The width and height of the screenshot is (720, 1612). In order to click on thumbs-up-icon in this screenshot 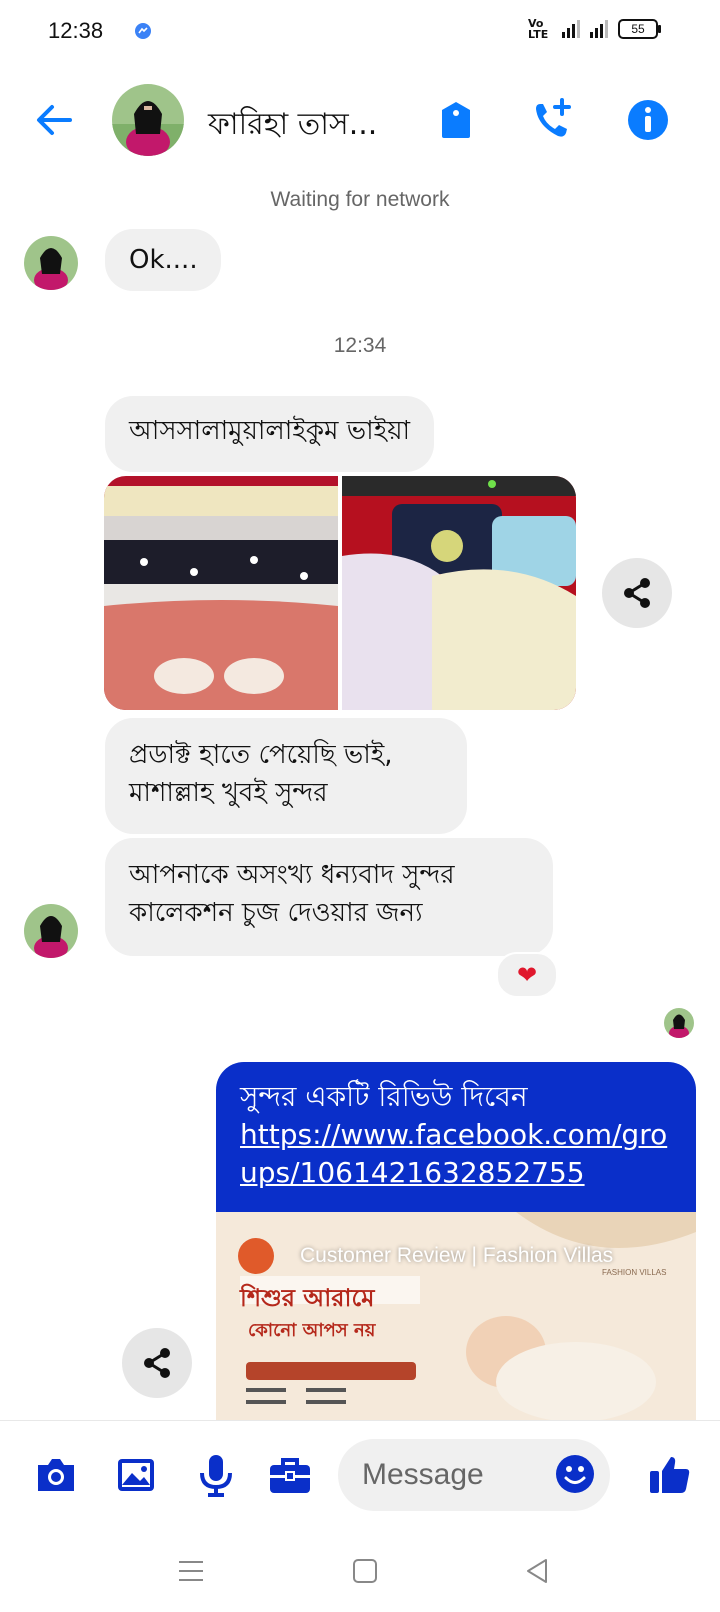, I will do `click(670, 1475)`.